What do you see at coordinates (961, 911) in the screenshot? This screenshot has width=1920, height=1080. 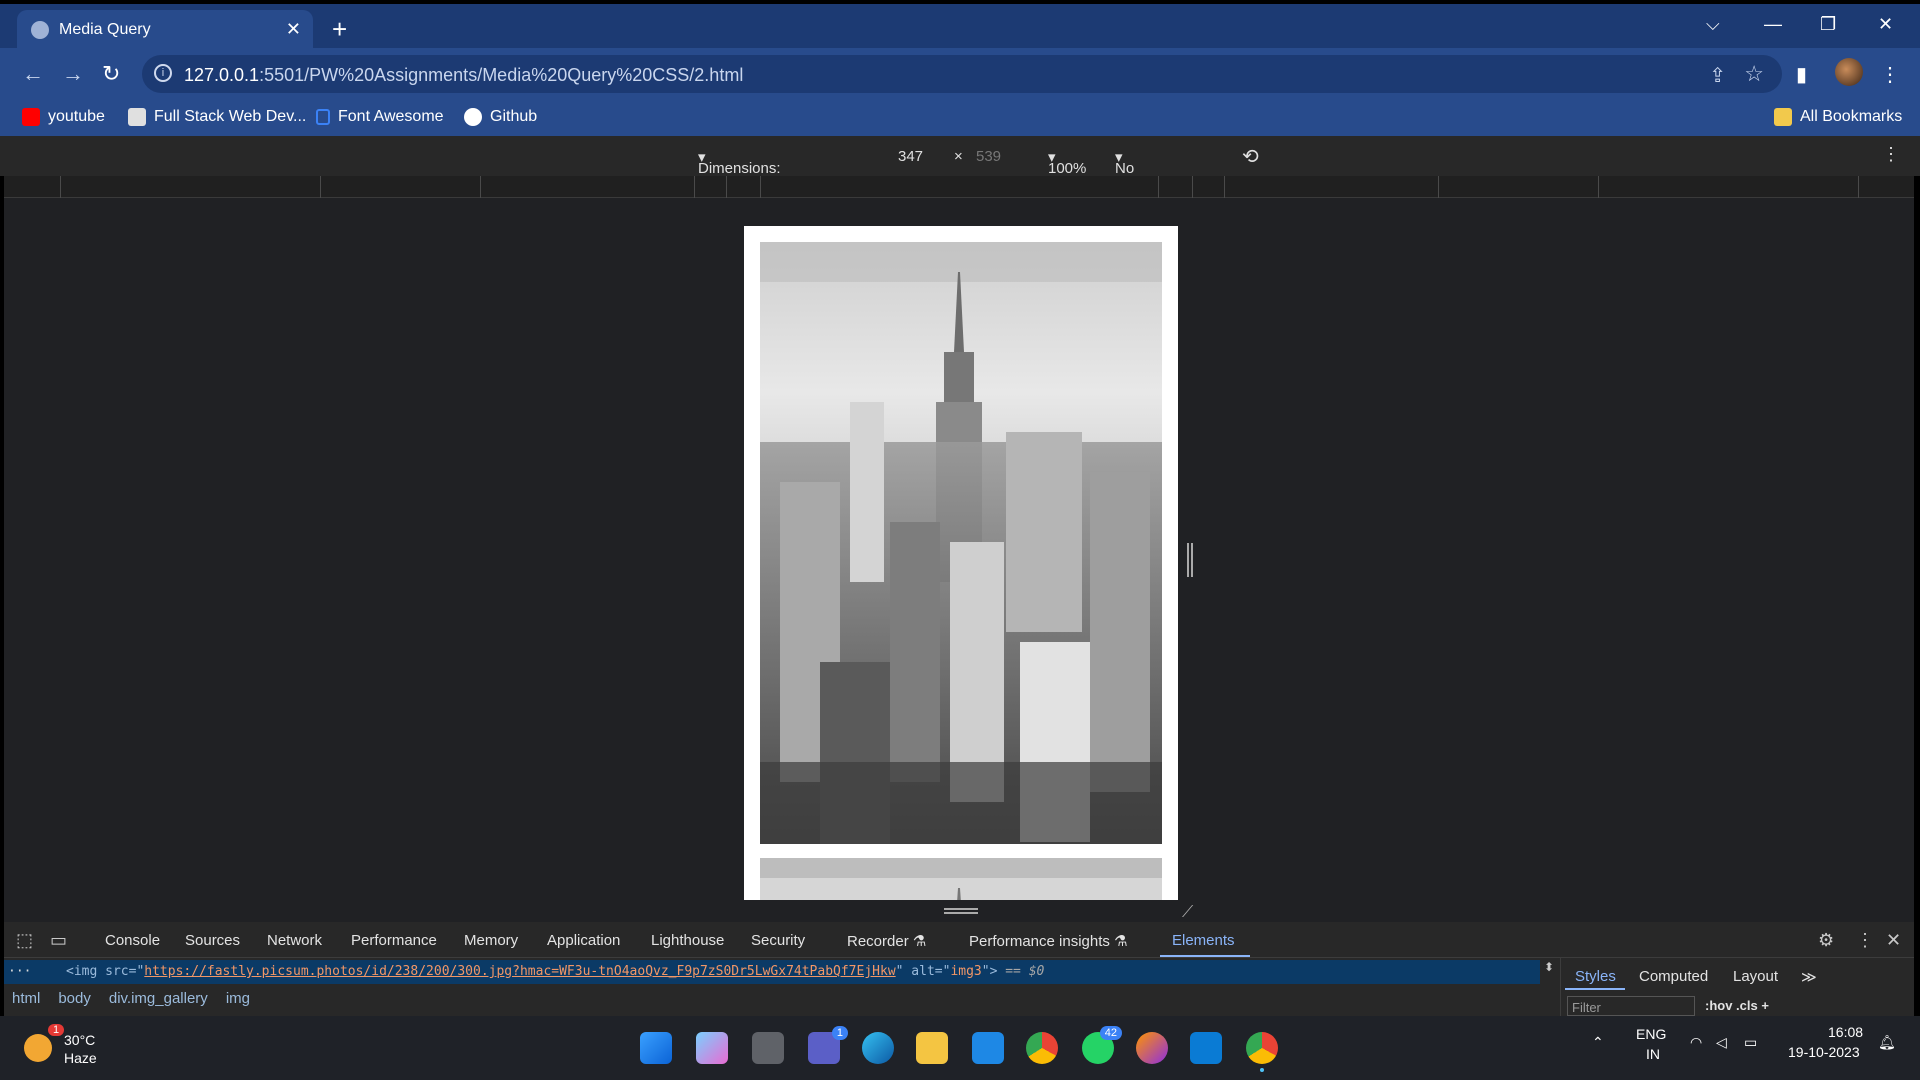 I see `resize-handle-bottom` at bounding box center [961, 911].